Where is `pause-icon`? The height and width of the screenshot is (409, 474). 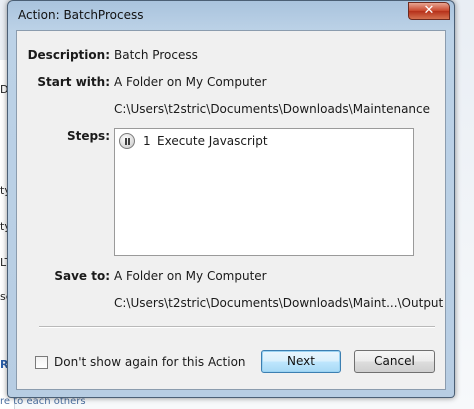
pause-icon is located at coordinates (127, 141).